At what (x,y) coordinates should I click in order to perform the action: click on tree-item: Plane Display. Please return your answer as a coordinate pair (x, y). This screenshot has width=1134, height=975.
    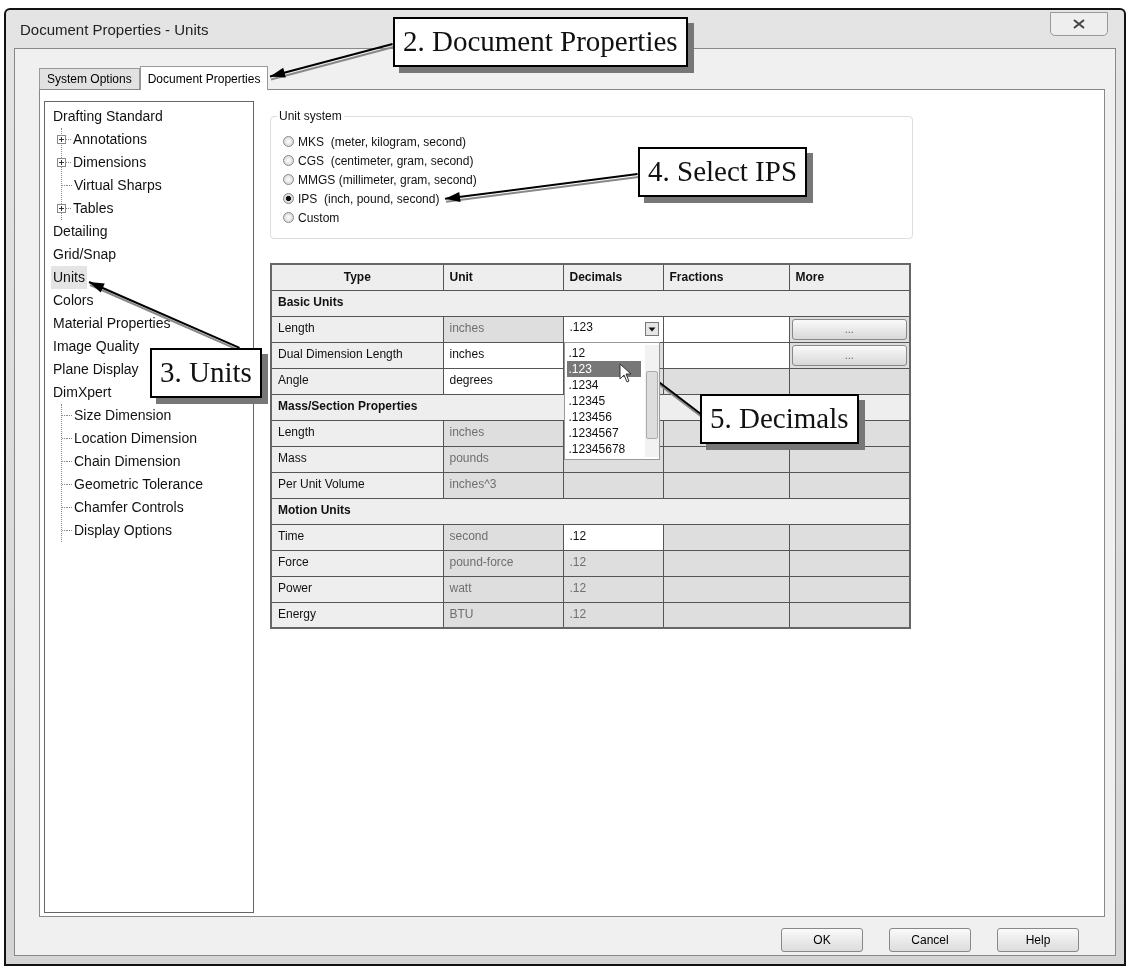
    Looking at the image, I should click on (96, 369).